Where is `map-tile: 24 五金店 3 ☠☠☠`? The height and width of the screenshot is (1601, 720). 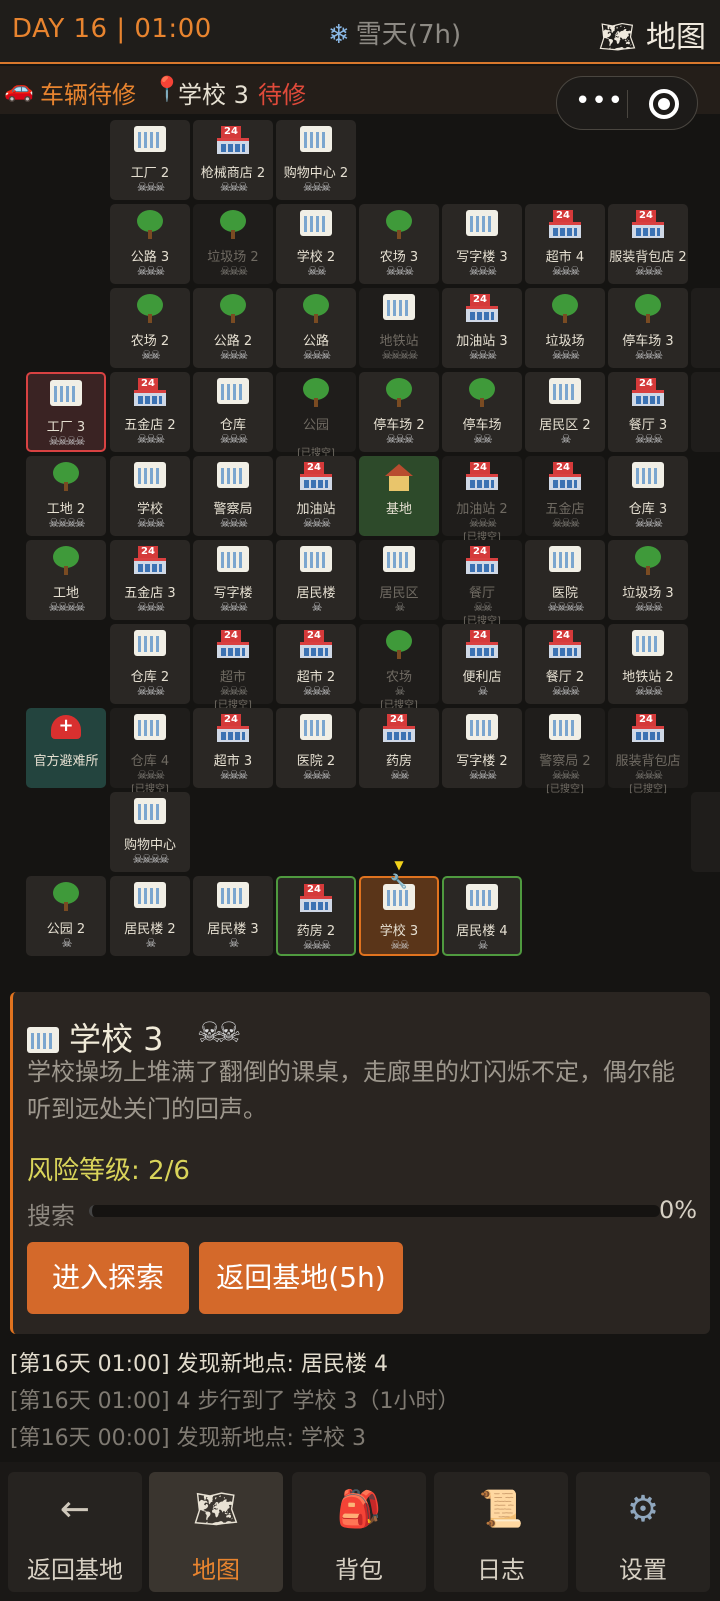 map-tile: 24 五金店 3 ☠☠☠ is located at coordinates (150, 580).